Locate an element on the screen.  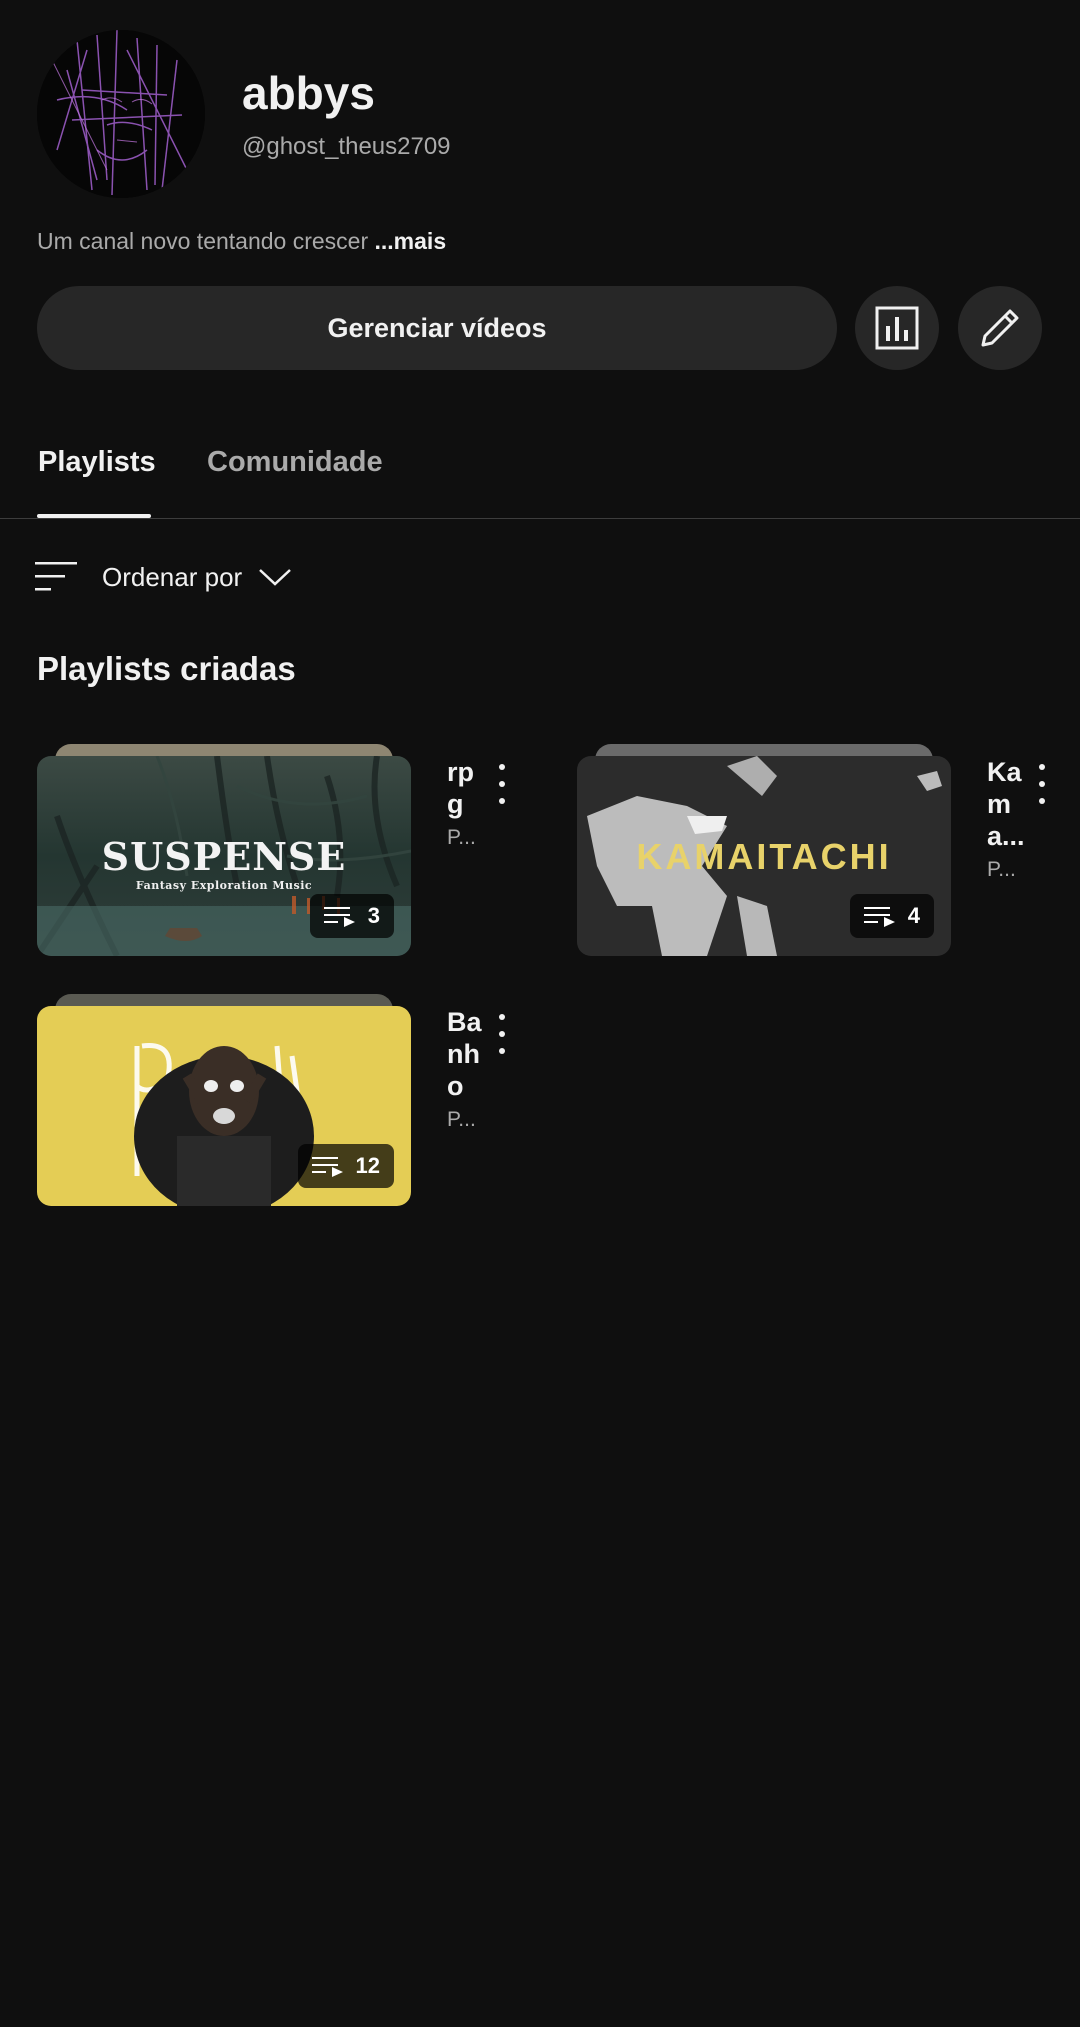
channel-avatar is located at coordinates (121, 114).